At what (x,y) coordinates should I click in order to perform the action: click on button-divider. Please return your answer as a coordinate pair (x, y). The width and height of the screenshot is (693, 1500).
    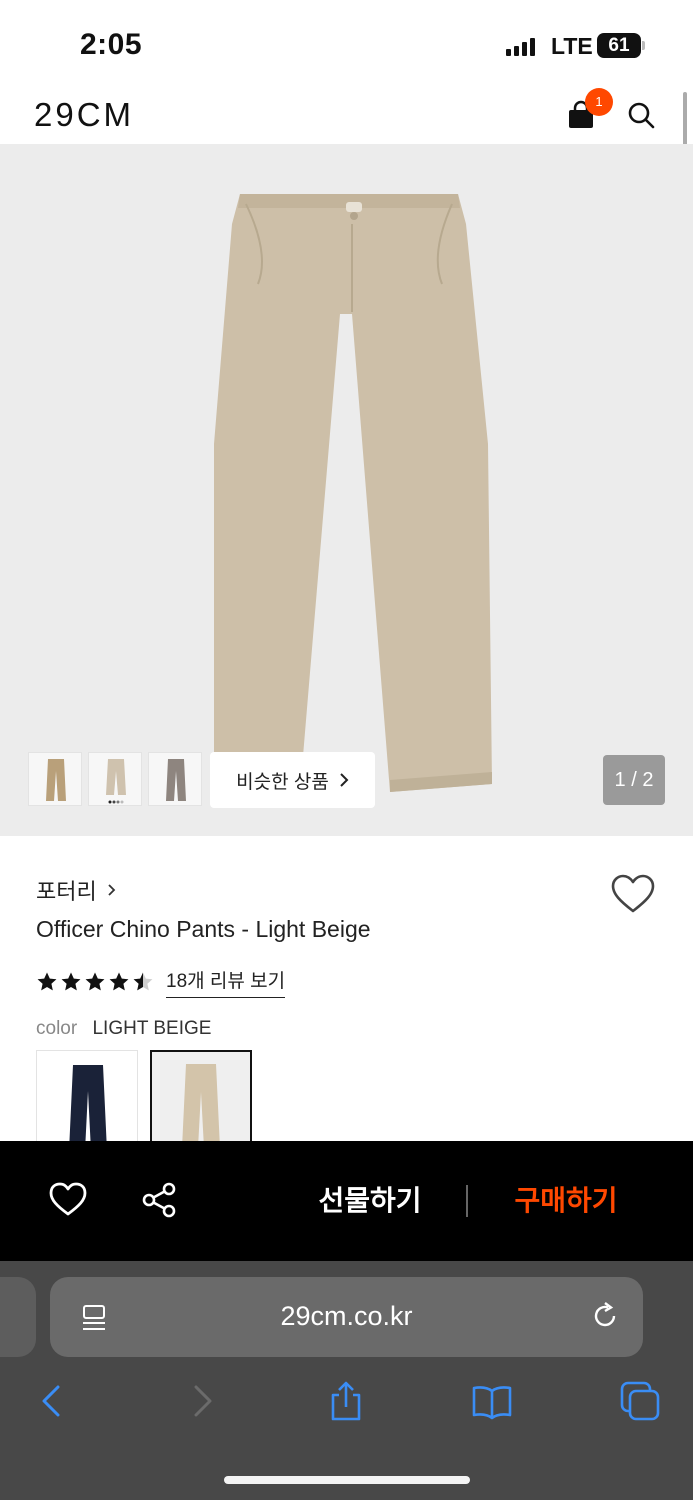
    Looking at the image, I should click on (467, 1201).